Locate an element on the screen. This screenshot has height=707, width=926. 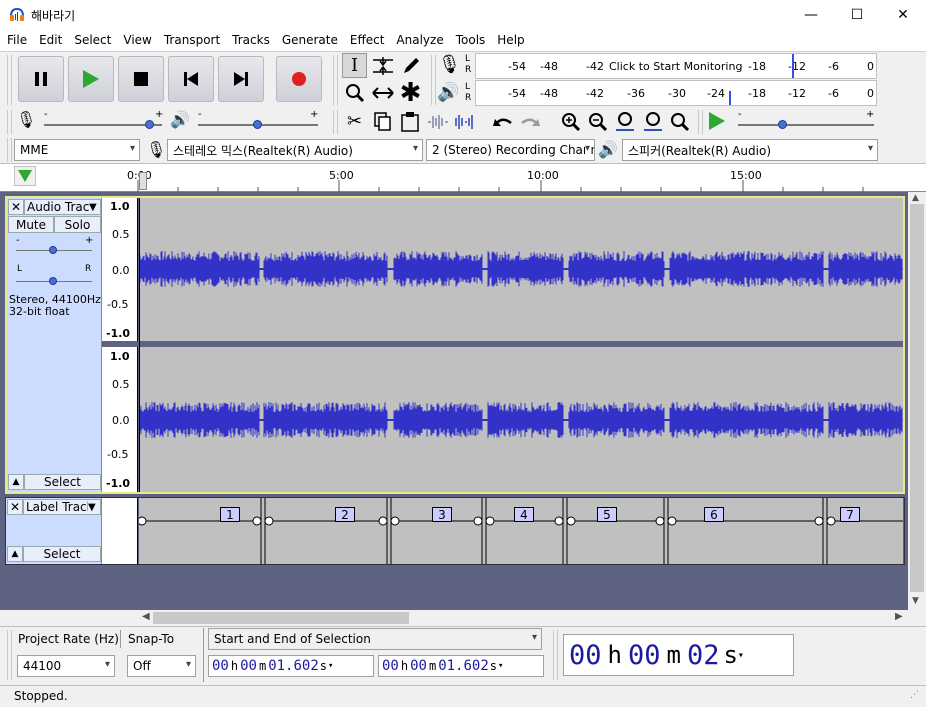
microphone-icon: 🎙 is located at coordinates (449, 64).